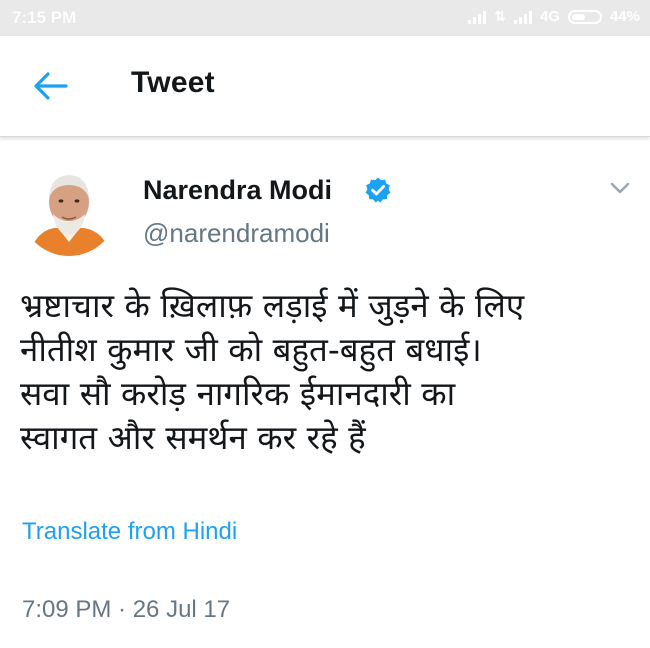  I want to click on avatar, so click(69, 207).